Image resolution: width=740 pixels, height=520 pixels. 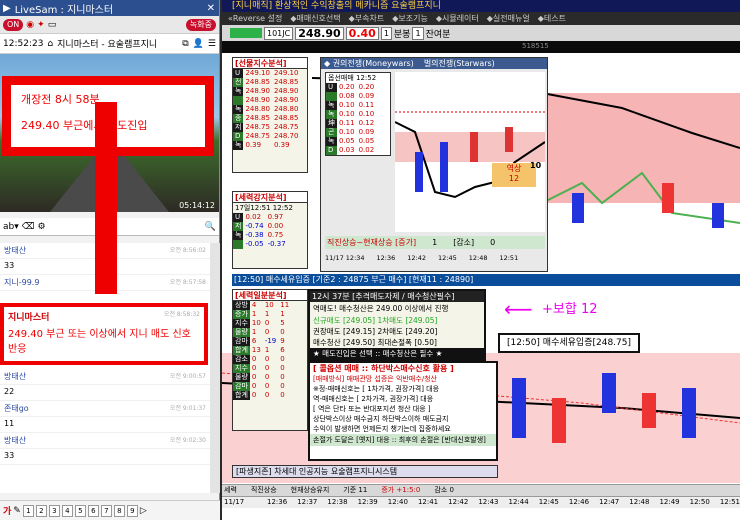 What do you see at coordinates (105, 409) in the screenshot?
I see `chat-message: 존태go 오전 9:01:37` at bounding box center [105, 409].